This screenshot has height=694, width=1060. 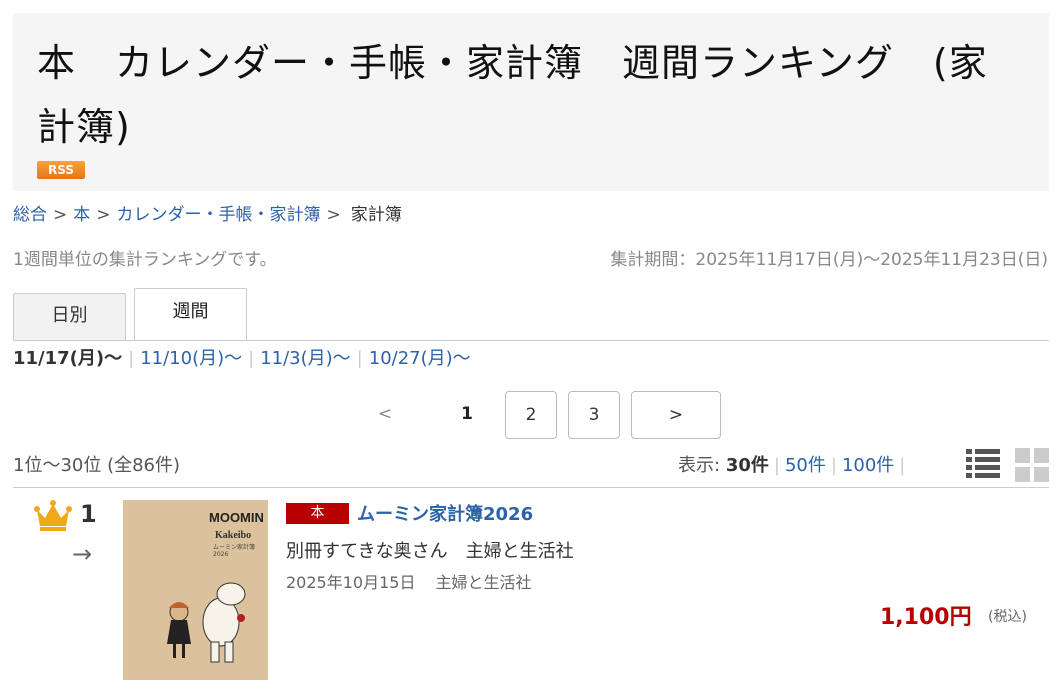 What do you see at coordinates (430, 551) in the screenshot?
I see `book-author: 別冊すてきな奥さん 主婦と生活社` at bounding box center [430, 551].